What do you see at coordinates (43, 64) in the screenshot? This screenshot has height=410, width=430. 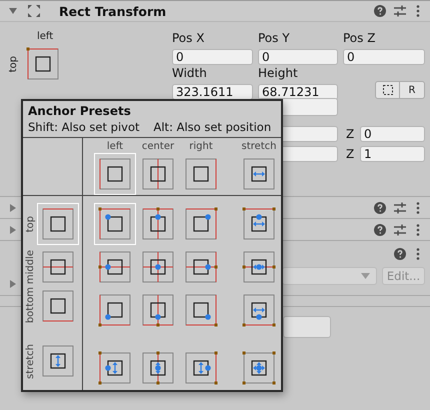 I see `anchor-presets-button` at bounding box center [43, 64].